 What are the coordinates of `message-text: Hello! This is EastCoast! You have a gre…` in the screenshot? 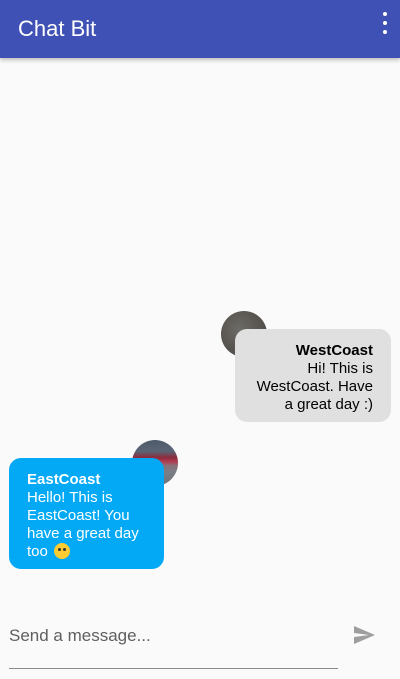 It's located at (83, 524).